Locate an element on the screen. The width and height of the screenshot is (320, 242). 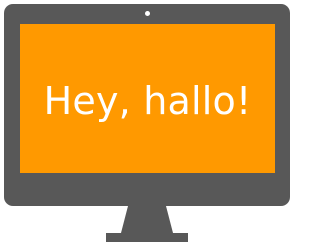
screen-greeting-text: Hey, hallo! is located at coordinates (147, 100).